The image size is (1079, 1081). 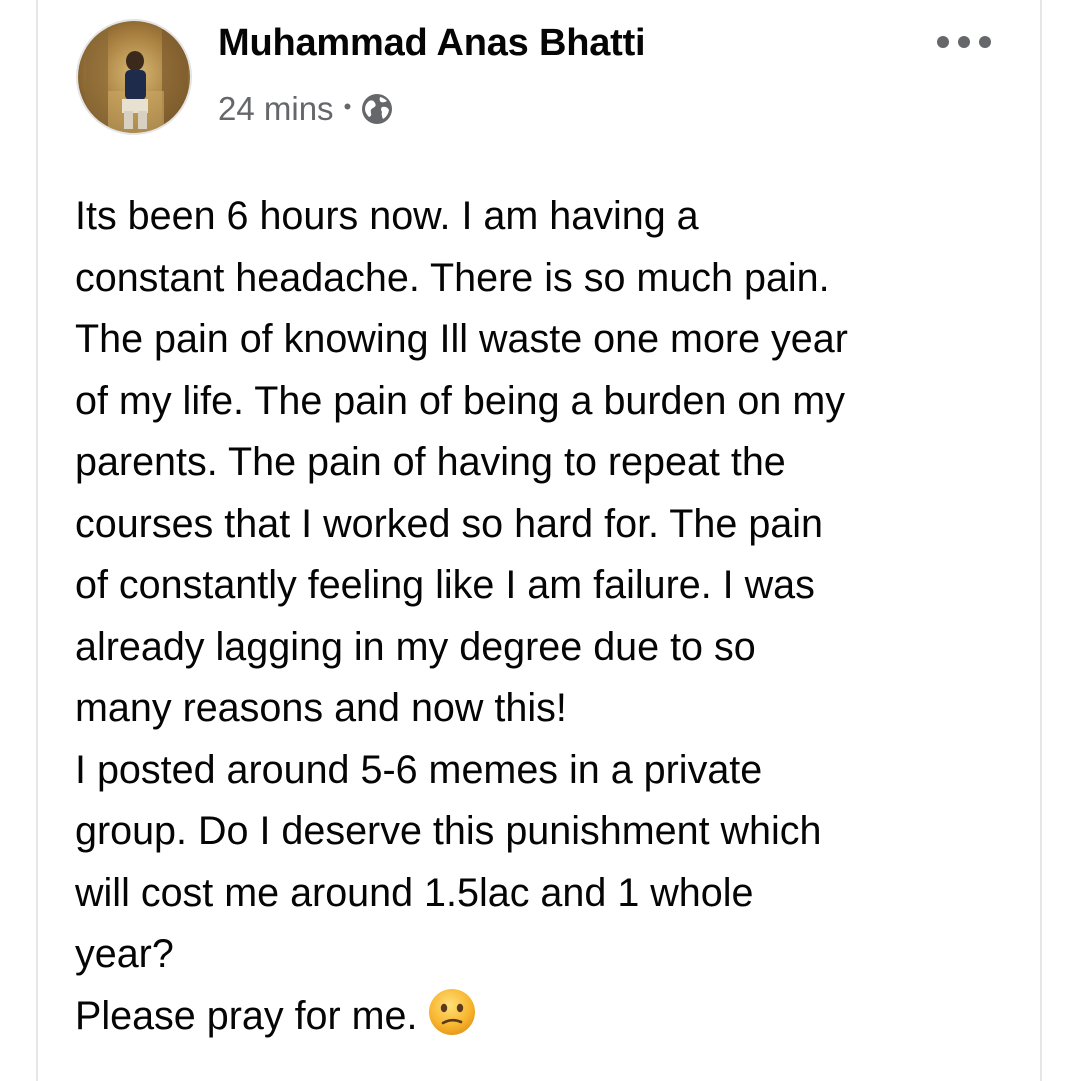 I want to click on more-options-button, so click(x=964, y=42).